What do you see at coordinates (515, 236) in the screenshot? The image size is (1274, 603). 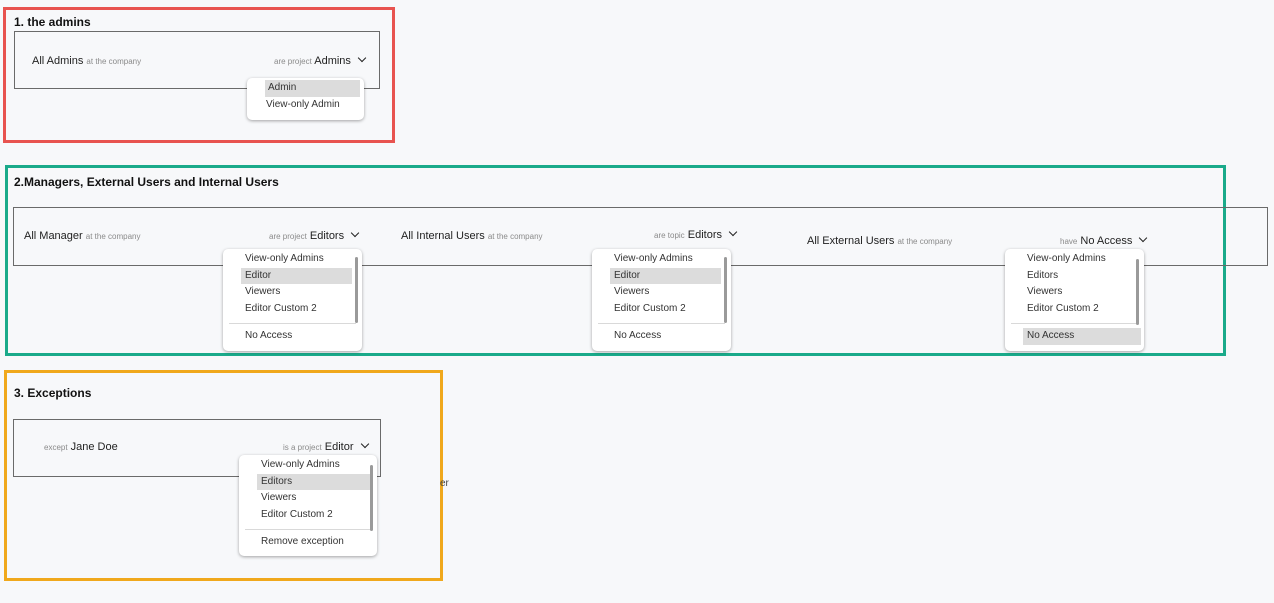 I see `internal-subject-scope: at the company` at bounding box center [515, 236].